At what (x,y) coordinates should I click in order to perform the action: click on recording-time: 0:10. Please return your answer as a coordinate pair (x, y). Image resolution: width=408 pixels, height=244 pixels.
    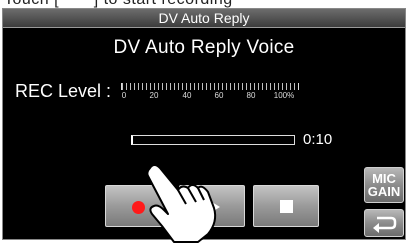
    Looking at the image, I should click on (318, 139).